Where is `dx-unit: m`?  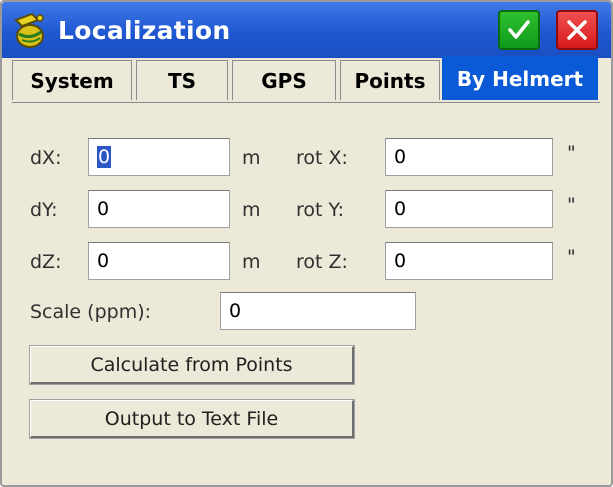 dx-unit: m is located at coordinates (251, 158).